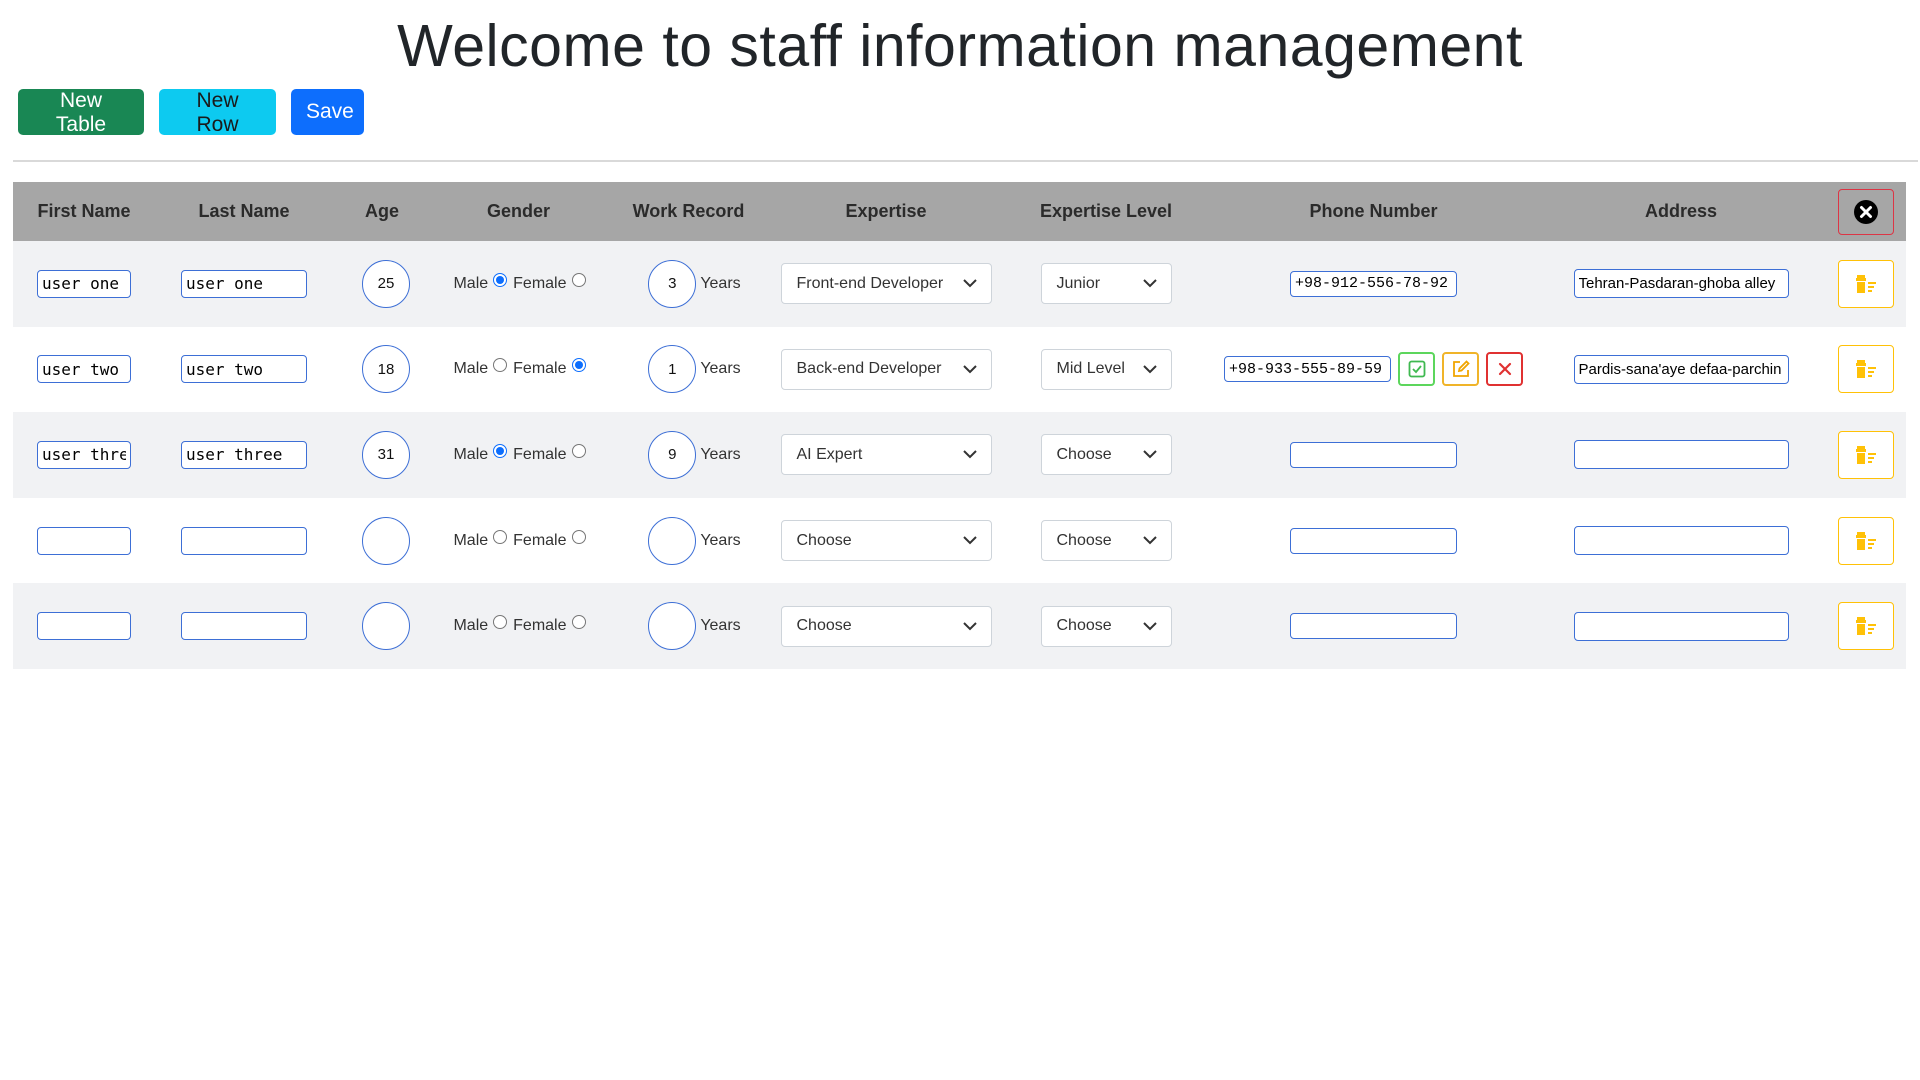  What do you see at coordinates (886, 455) in the screenshot?
I see `expertise-select: AI Expert` at bounding box center [886, 455].